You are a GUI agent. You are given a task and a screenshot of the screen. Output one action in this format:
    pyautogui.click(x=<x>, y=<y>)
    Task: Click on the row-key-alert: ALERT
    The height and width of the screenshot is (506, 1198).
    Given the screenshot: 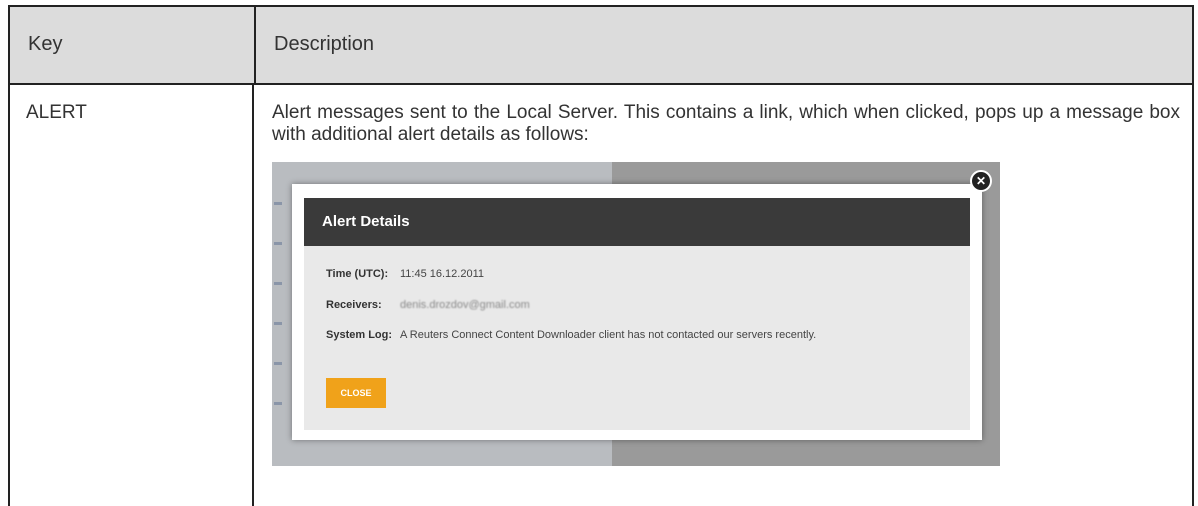 What is the action you would take?
    pyautogui.click(x=56, y=112)
    